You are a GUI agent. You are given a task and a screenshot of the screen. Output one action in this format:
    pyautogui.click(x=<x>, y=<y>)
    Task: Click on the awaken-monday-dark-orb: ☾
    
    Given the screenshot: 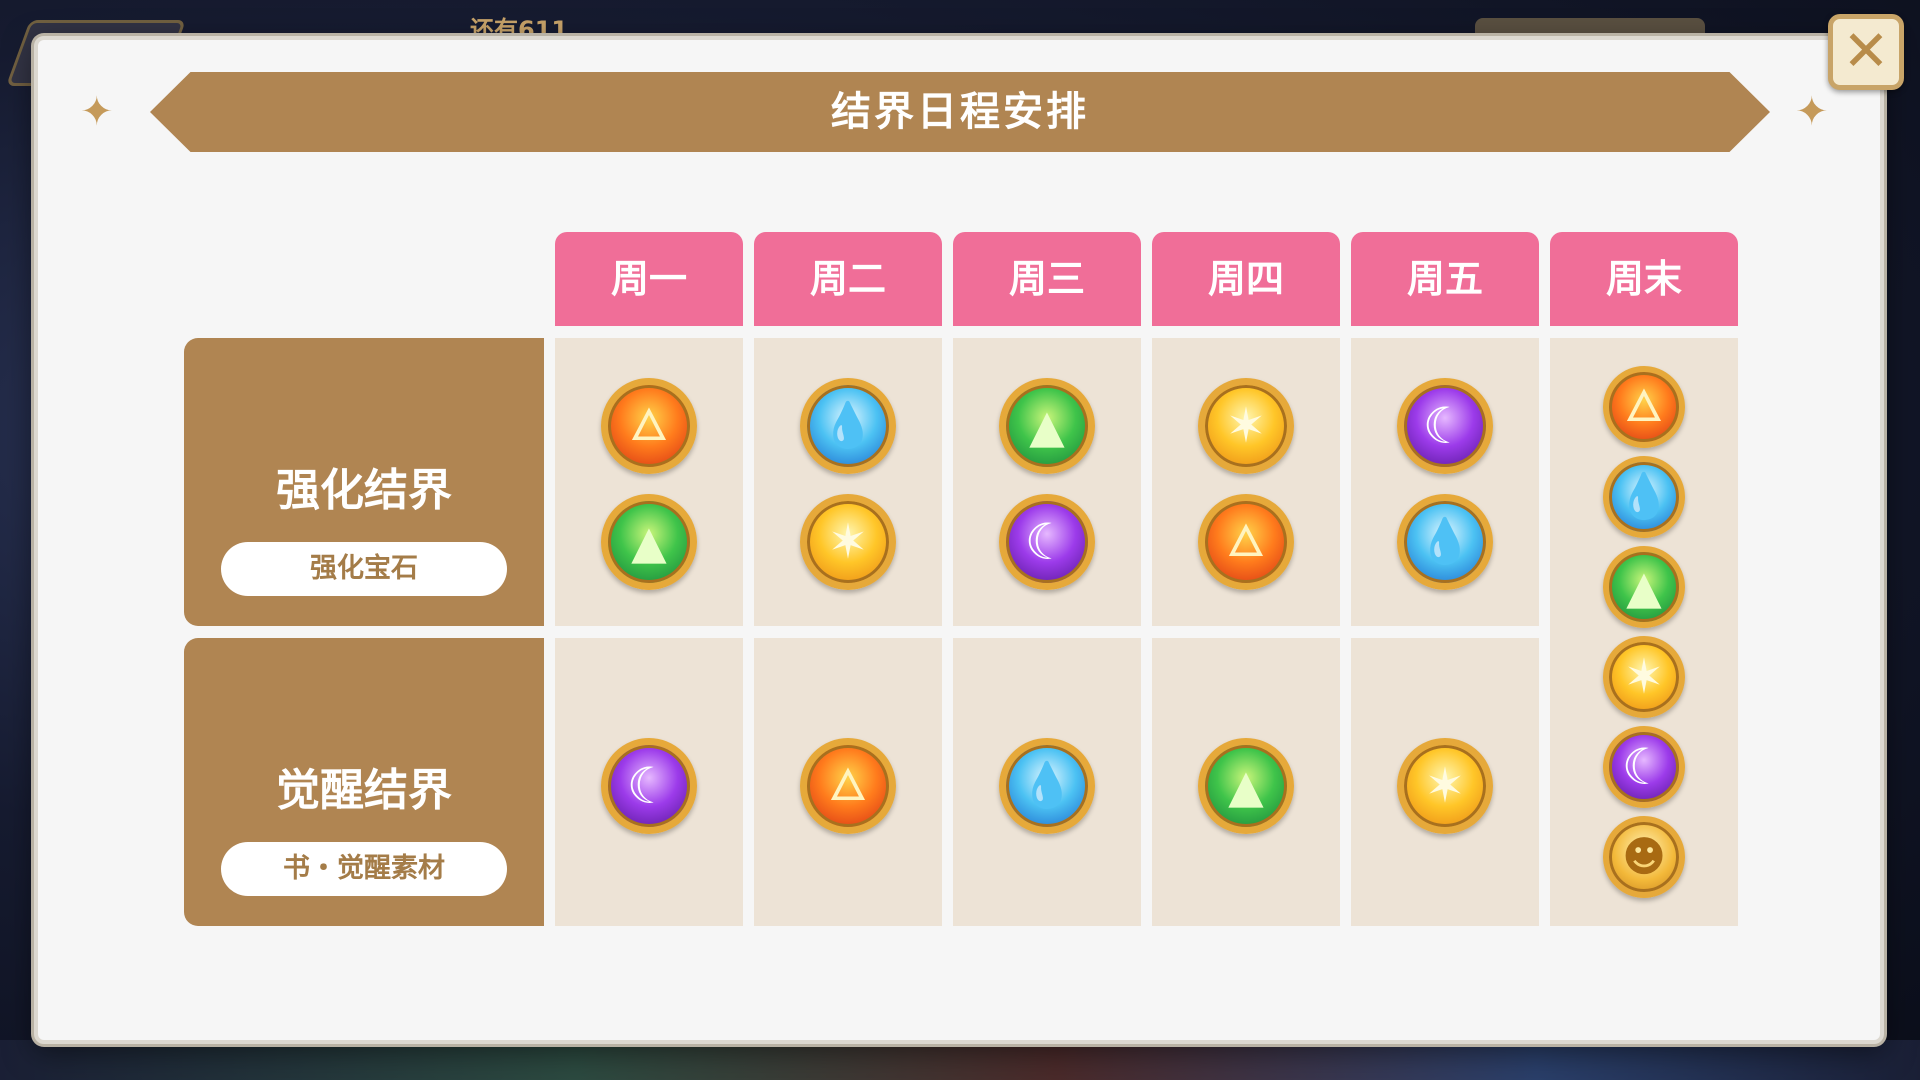 What is the action you would take?
    pyautogui.click(x=649, y=786)
    